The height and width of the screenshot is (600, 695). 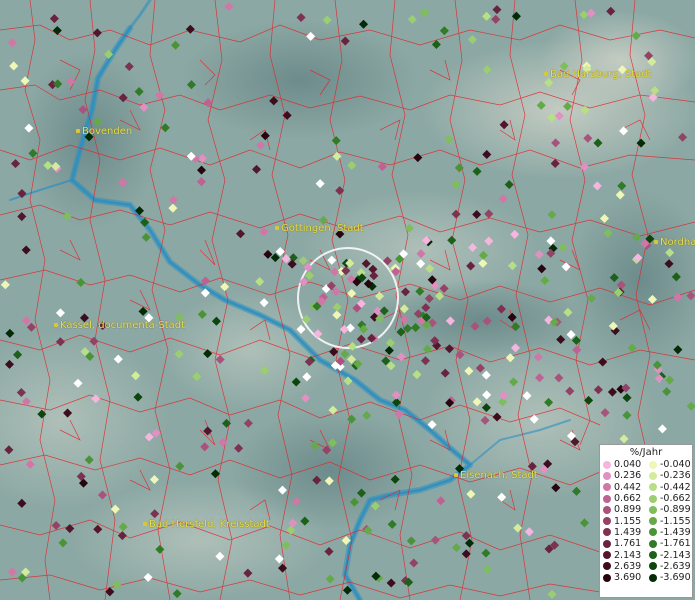 I want to click on legend-entry: 1.439, so click(x=623, y=532).